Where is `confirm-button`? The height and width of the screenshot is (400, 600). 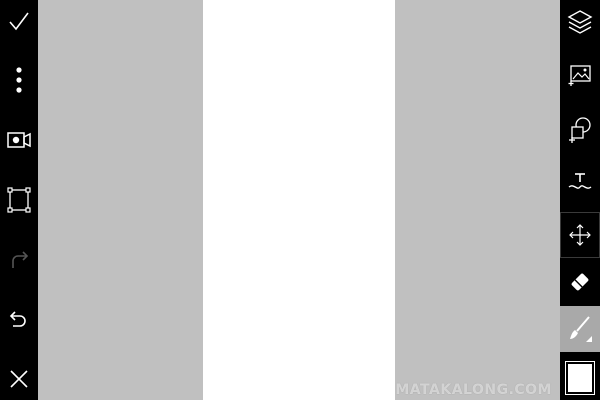 confirm-button is located at coordinates (19, 22).